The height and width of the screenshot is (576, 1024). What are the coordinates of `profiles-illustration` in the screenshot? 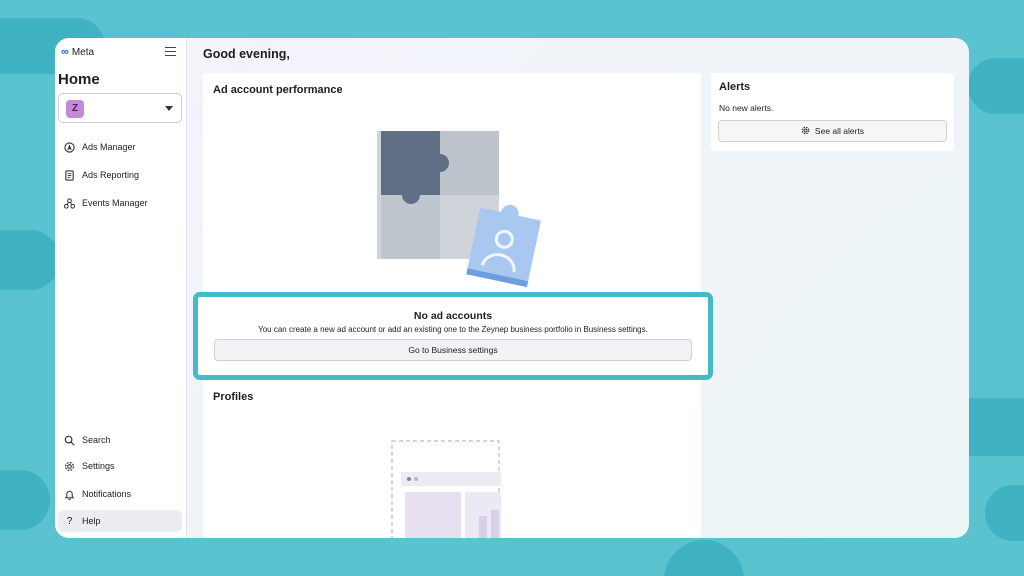 It's located at (446, 489).